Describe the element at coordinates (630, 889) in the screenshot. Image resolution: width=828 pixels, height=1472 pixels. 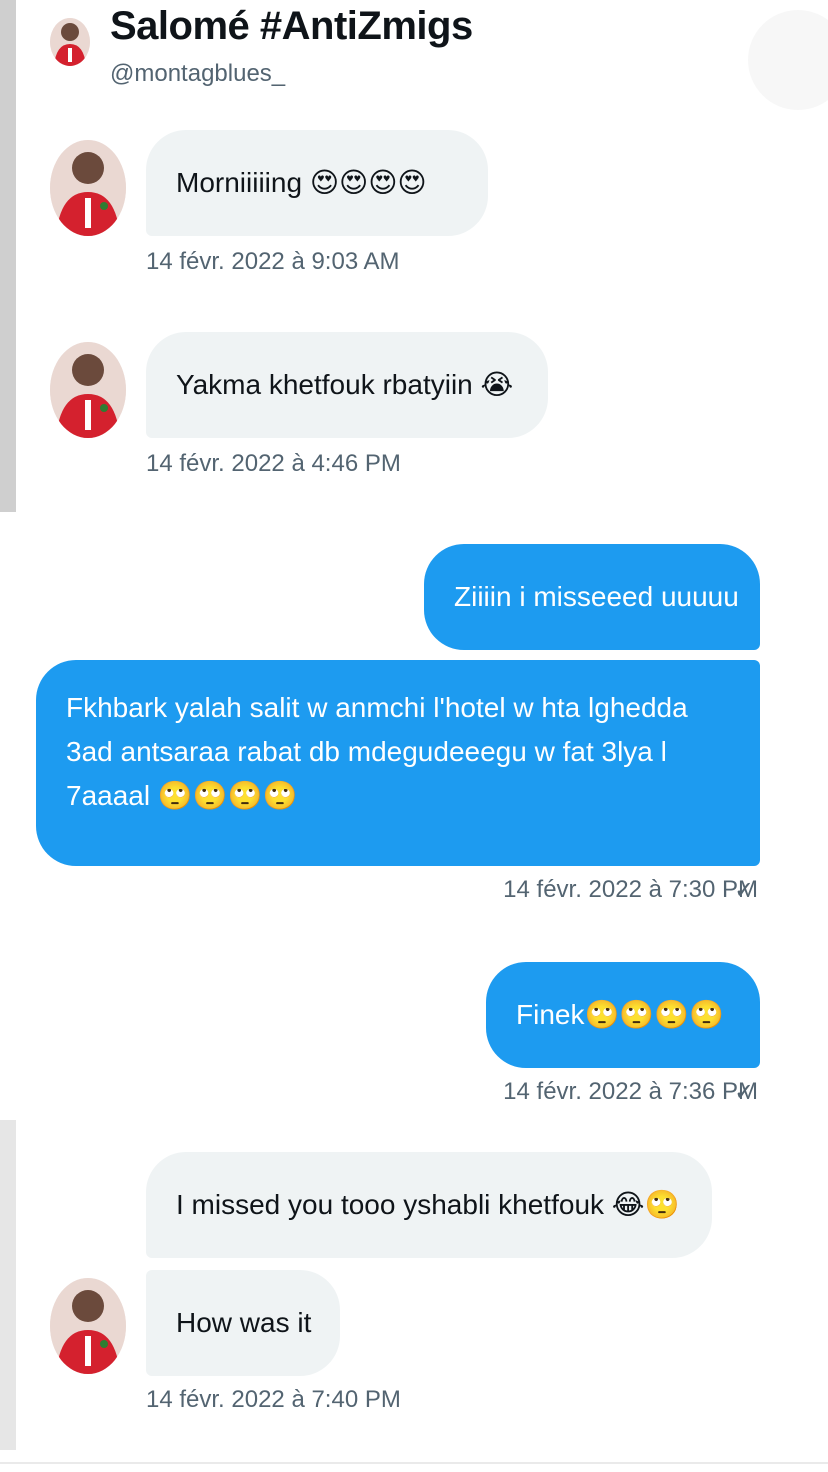
I see `message-timestamp: 14 févr. 2022 à 7:30 PM` at that location.